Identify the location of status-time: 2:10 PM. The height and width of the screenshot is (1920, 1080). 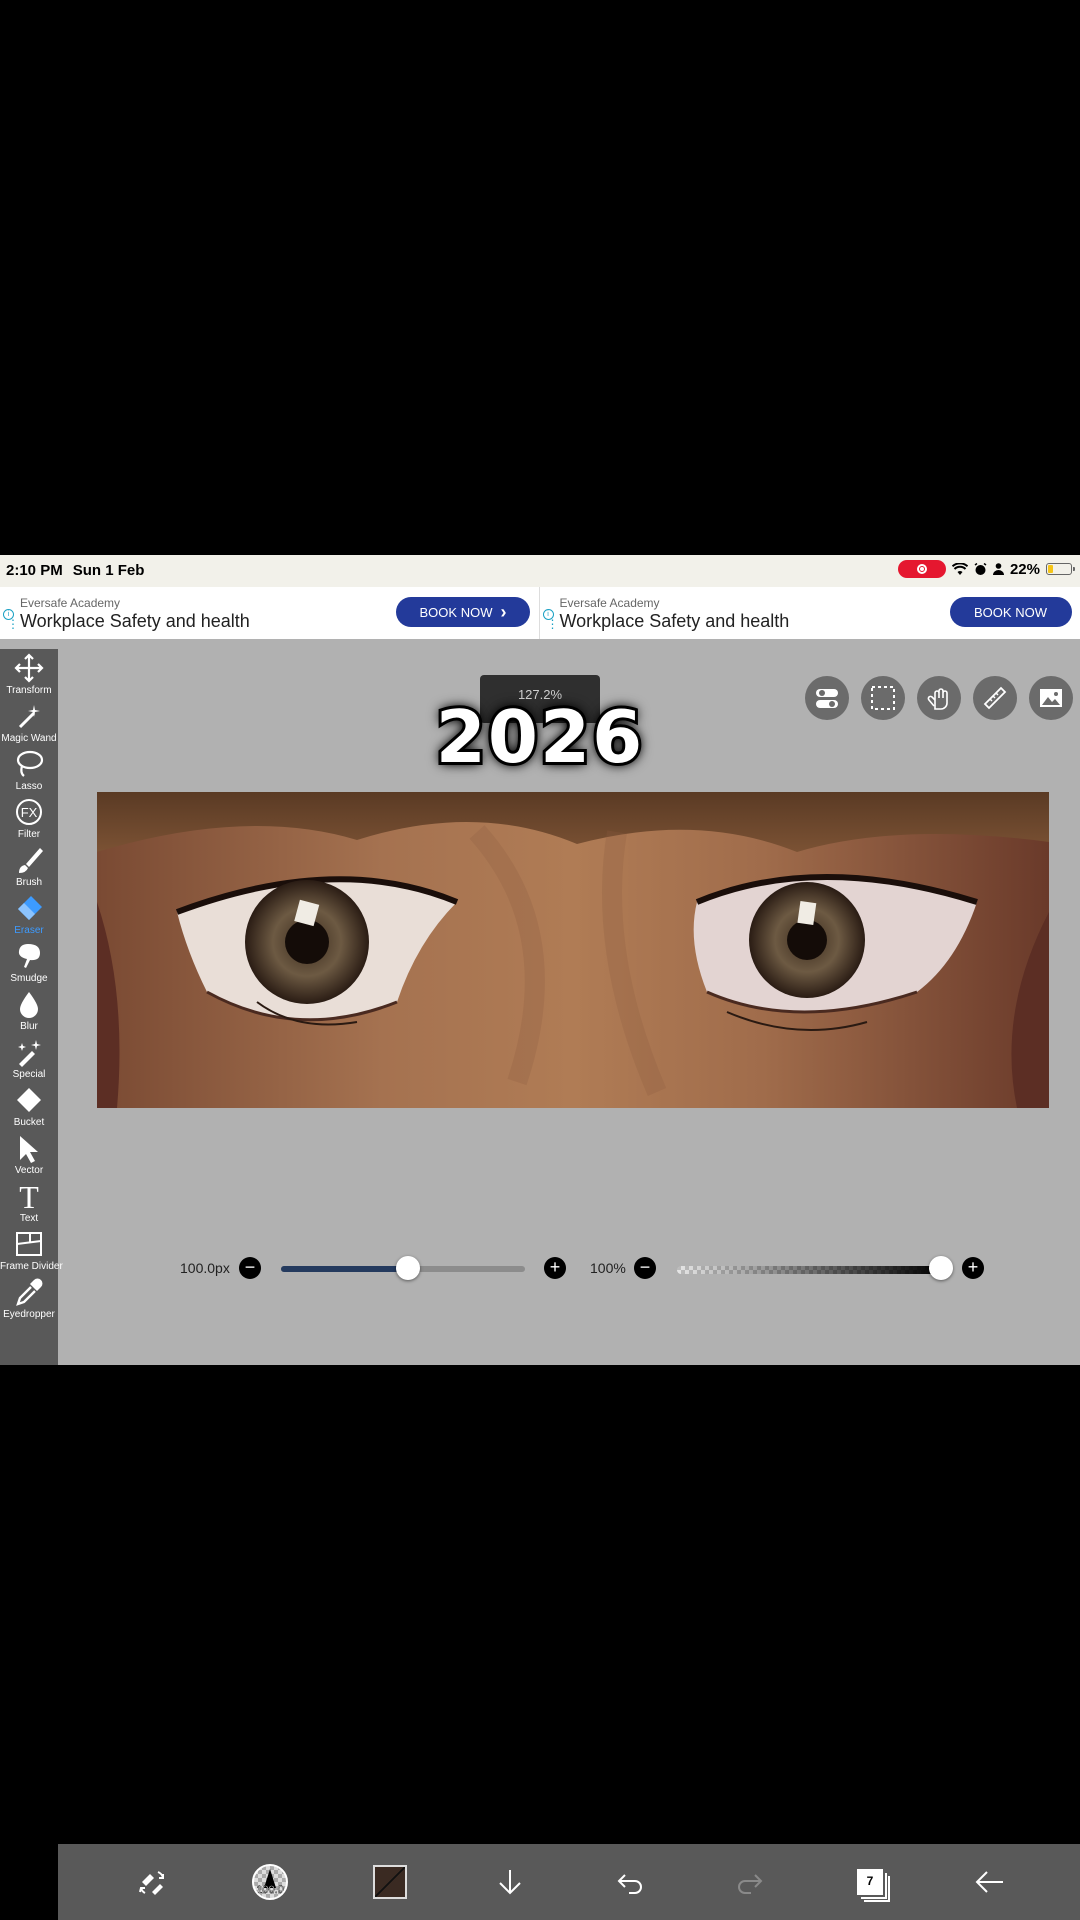
(34, 570).